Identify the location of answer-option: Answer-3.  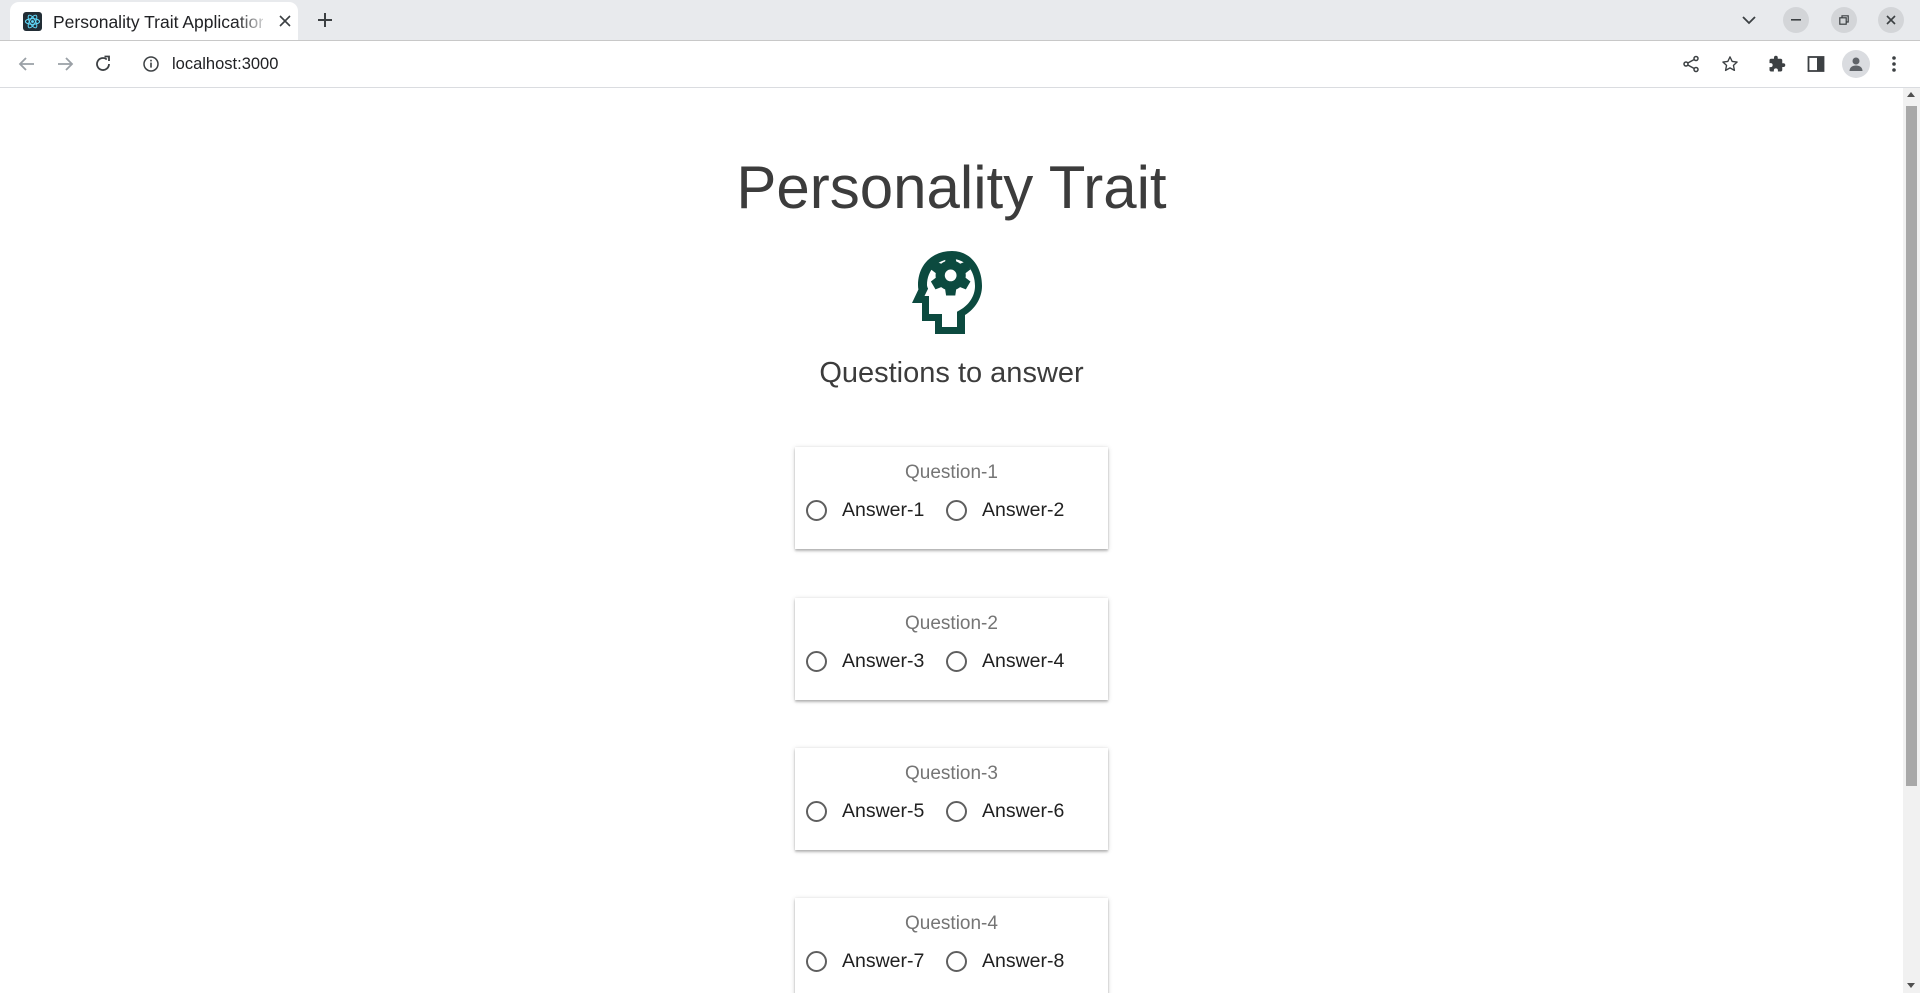
(865, 661).